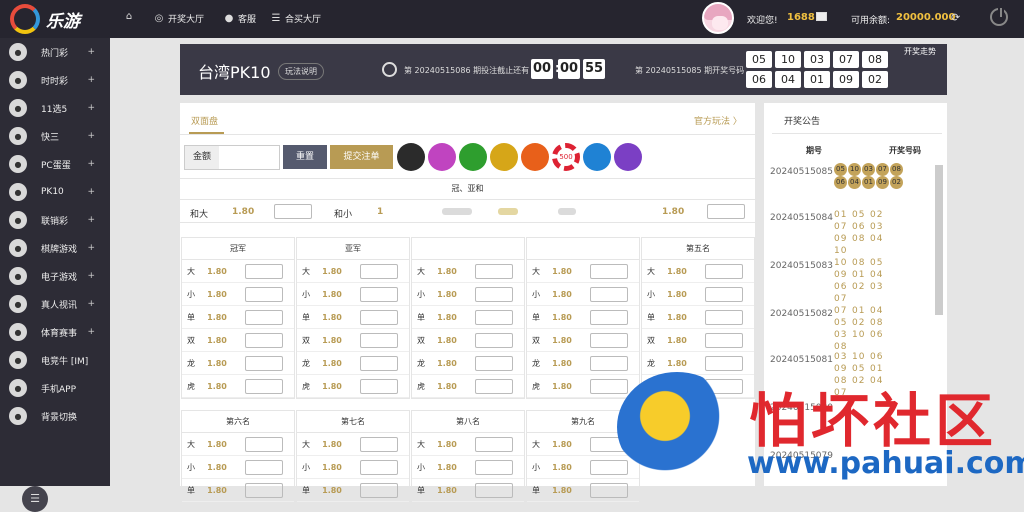 The height and width of the screenshot is (512, 1024). Describe the element at coordinates (821, 16) in the screenshot. I see `mail-icon` at that location.